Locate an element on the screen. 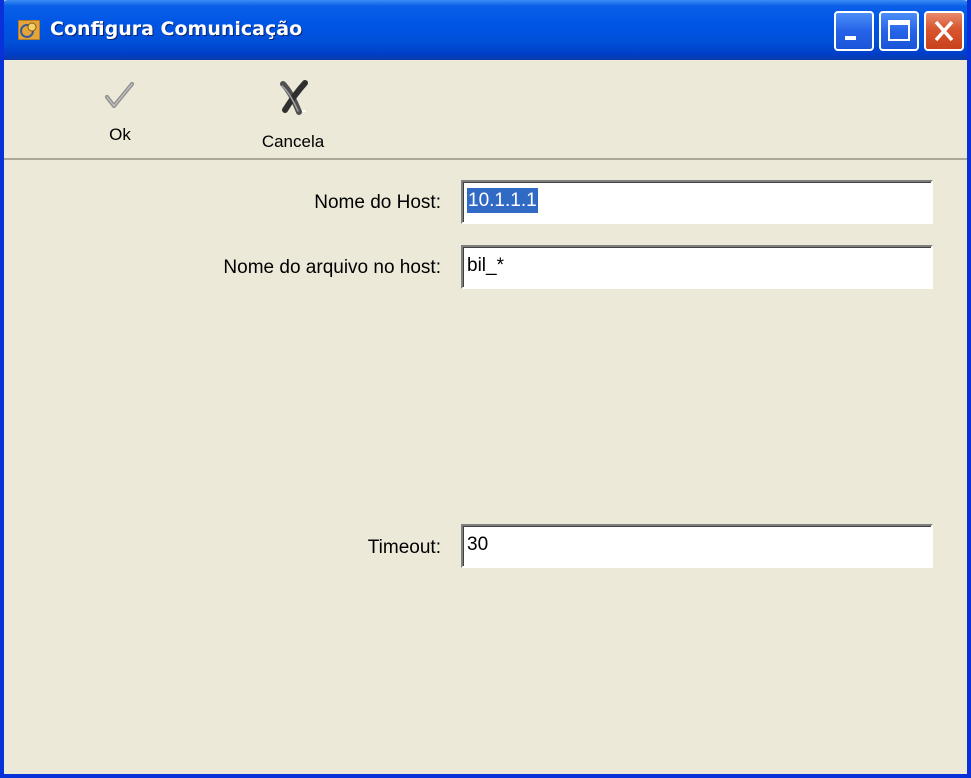  ok-label: Ok is located at coordinates (120, 134).